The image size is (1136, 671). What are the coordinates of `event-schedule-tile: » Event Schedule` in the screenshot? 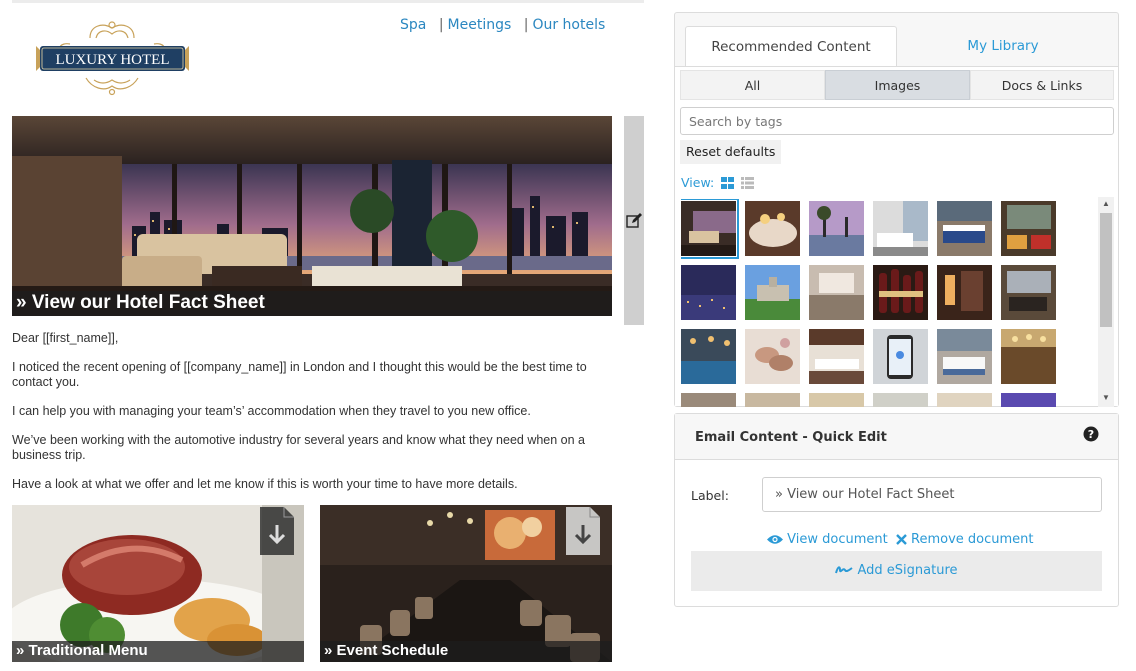 It's located at (466, 583).